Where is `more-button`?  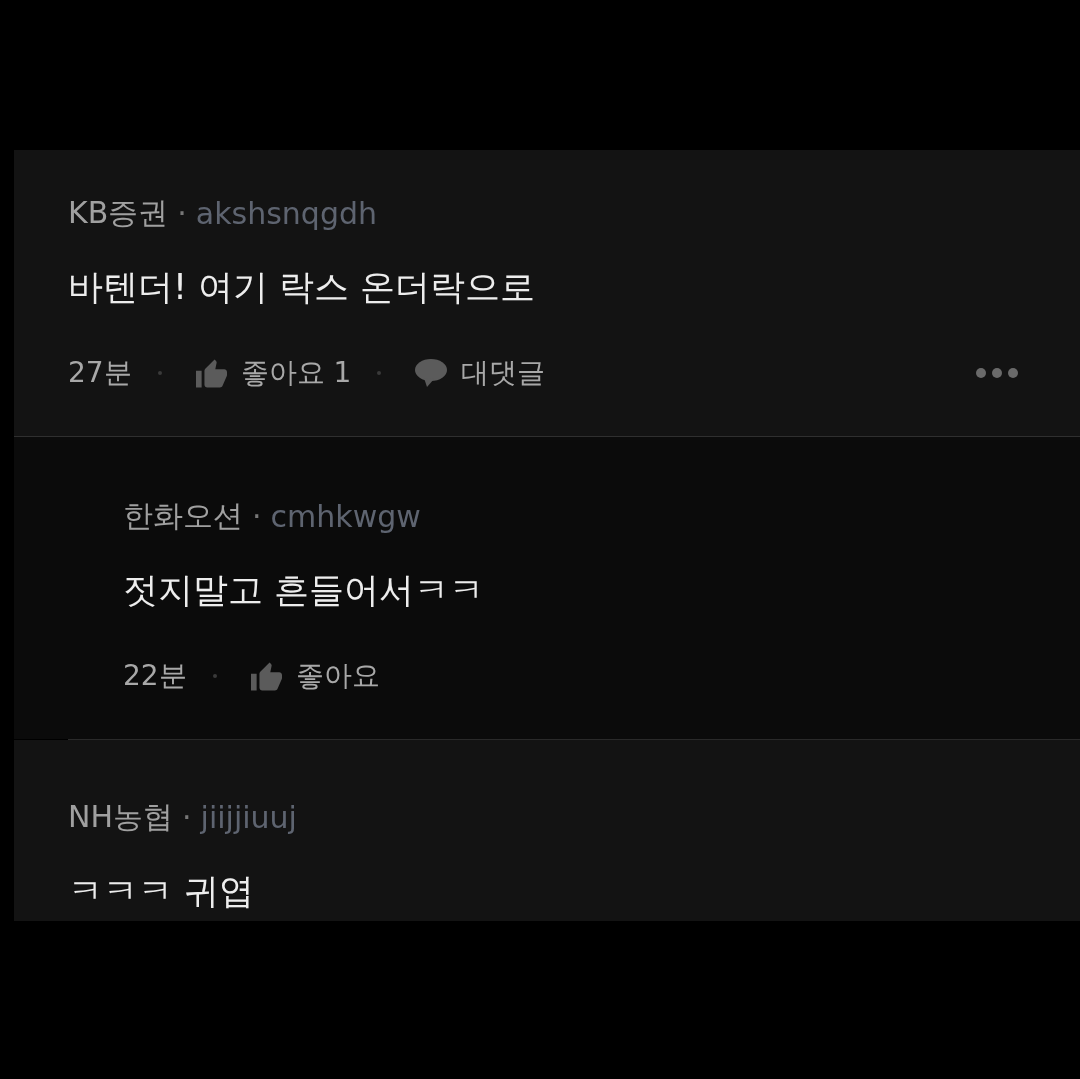 more-button is located at coordinates (997, 373).